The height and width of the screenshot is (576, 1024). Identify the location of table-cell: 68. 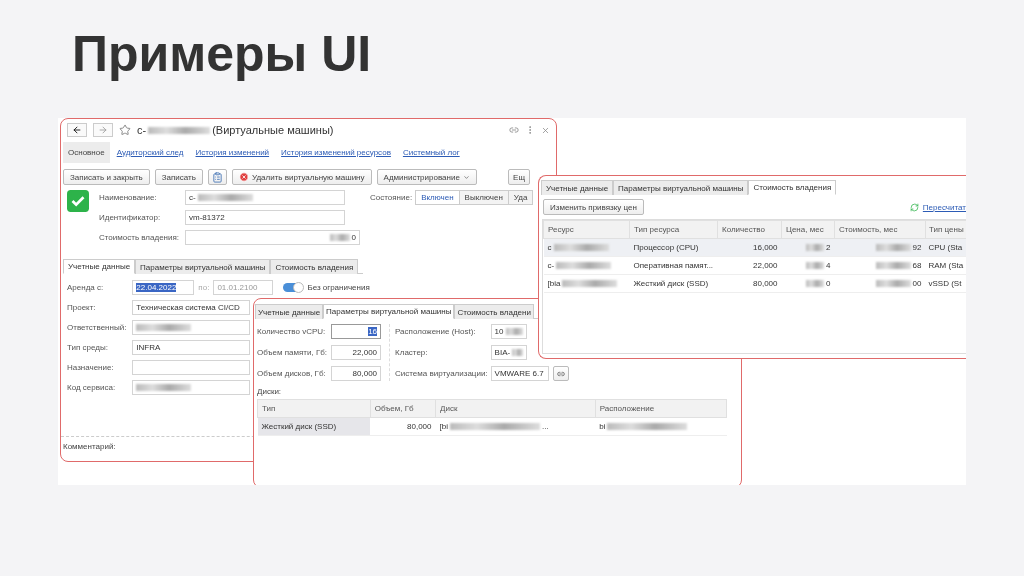
(917, 265).